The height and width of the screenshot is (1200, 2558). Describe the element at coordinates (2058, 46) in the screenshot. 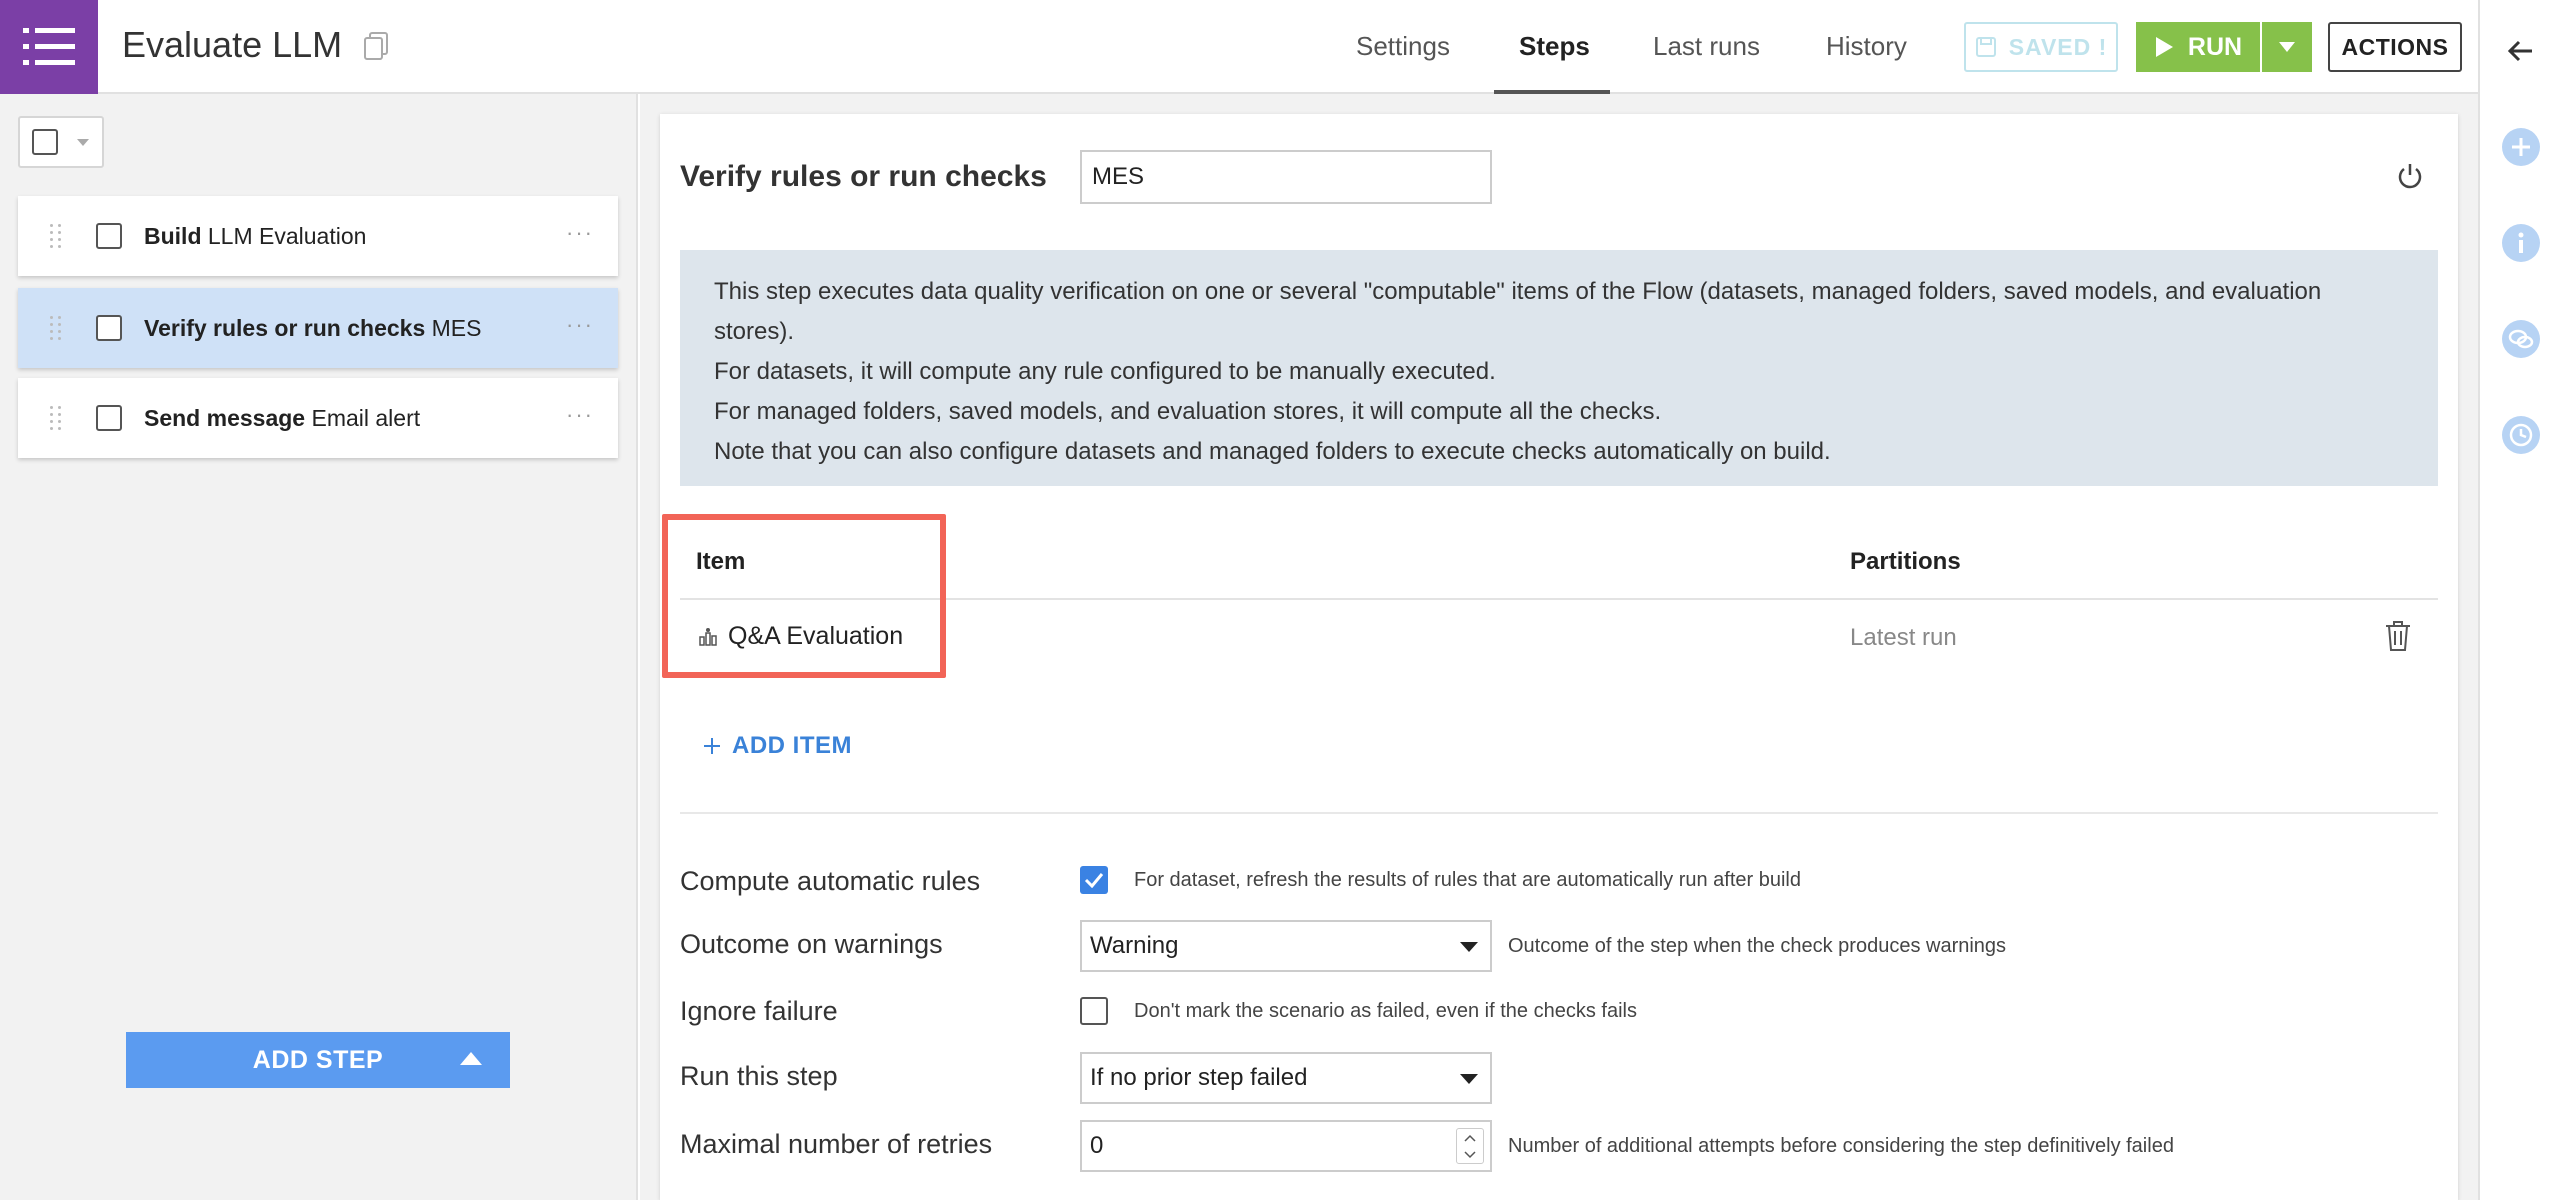

I see `saved-label: SAVED !` at that location.